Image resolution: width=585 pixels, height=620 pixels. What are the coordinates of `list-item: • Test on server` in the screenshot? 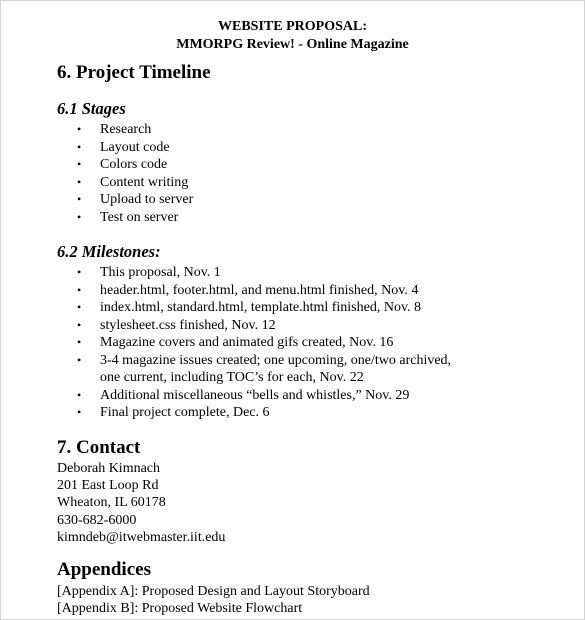 It's located at (128, 217).